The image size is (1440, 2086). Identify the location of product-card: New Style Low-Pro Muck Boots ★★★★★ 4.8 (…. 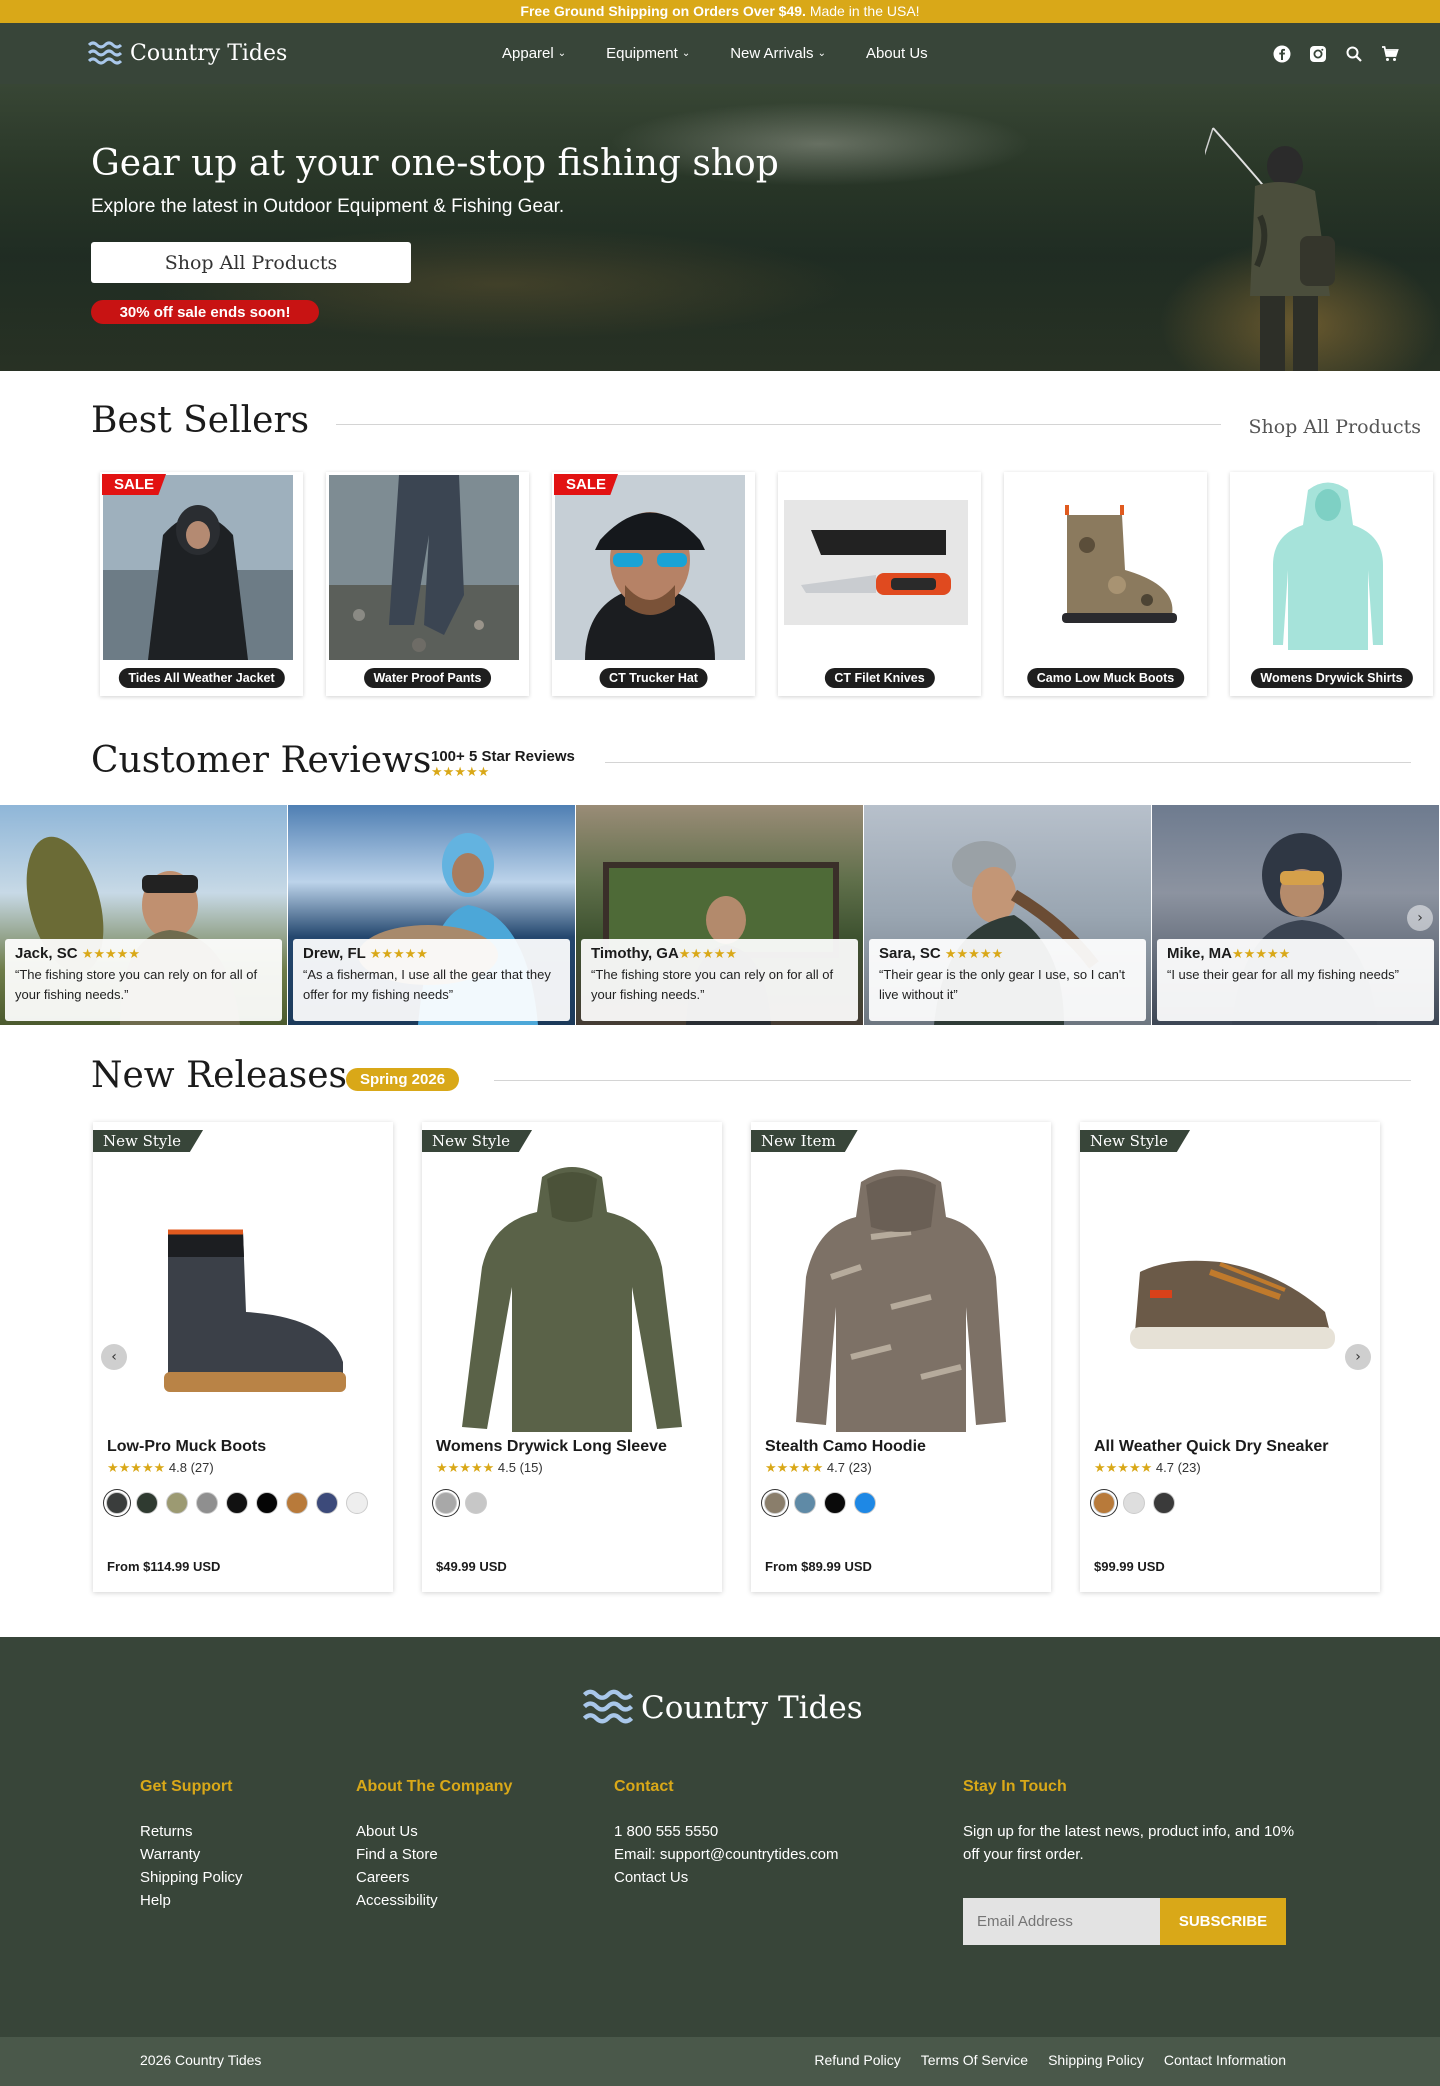
(243, 1357).